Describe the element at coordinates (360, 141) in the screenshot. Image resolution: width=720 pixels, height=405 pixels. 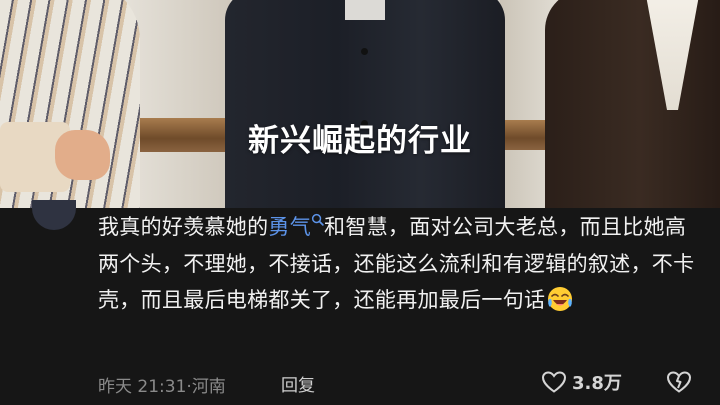
I see `video-caption: 新兴崛起的行业` at that location.